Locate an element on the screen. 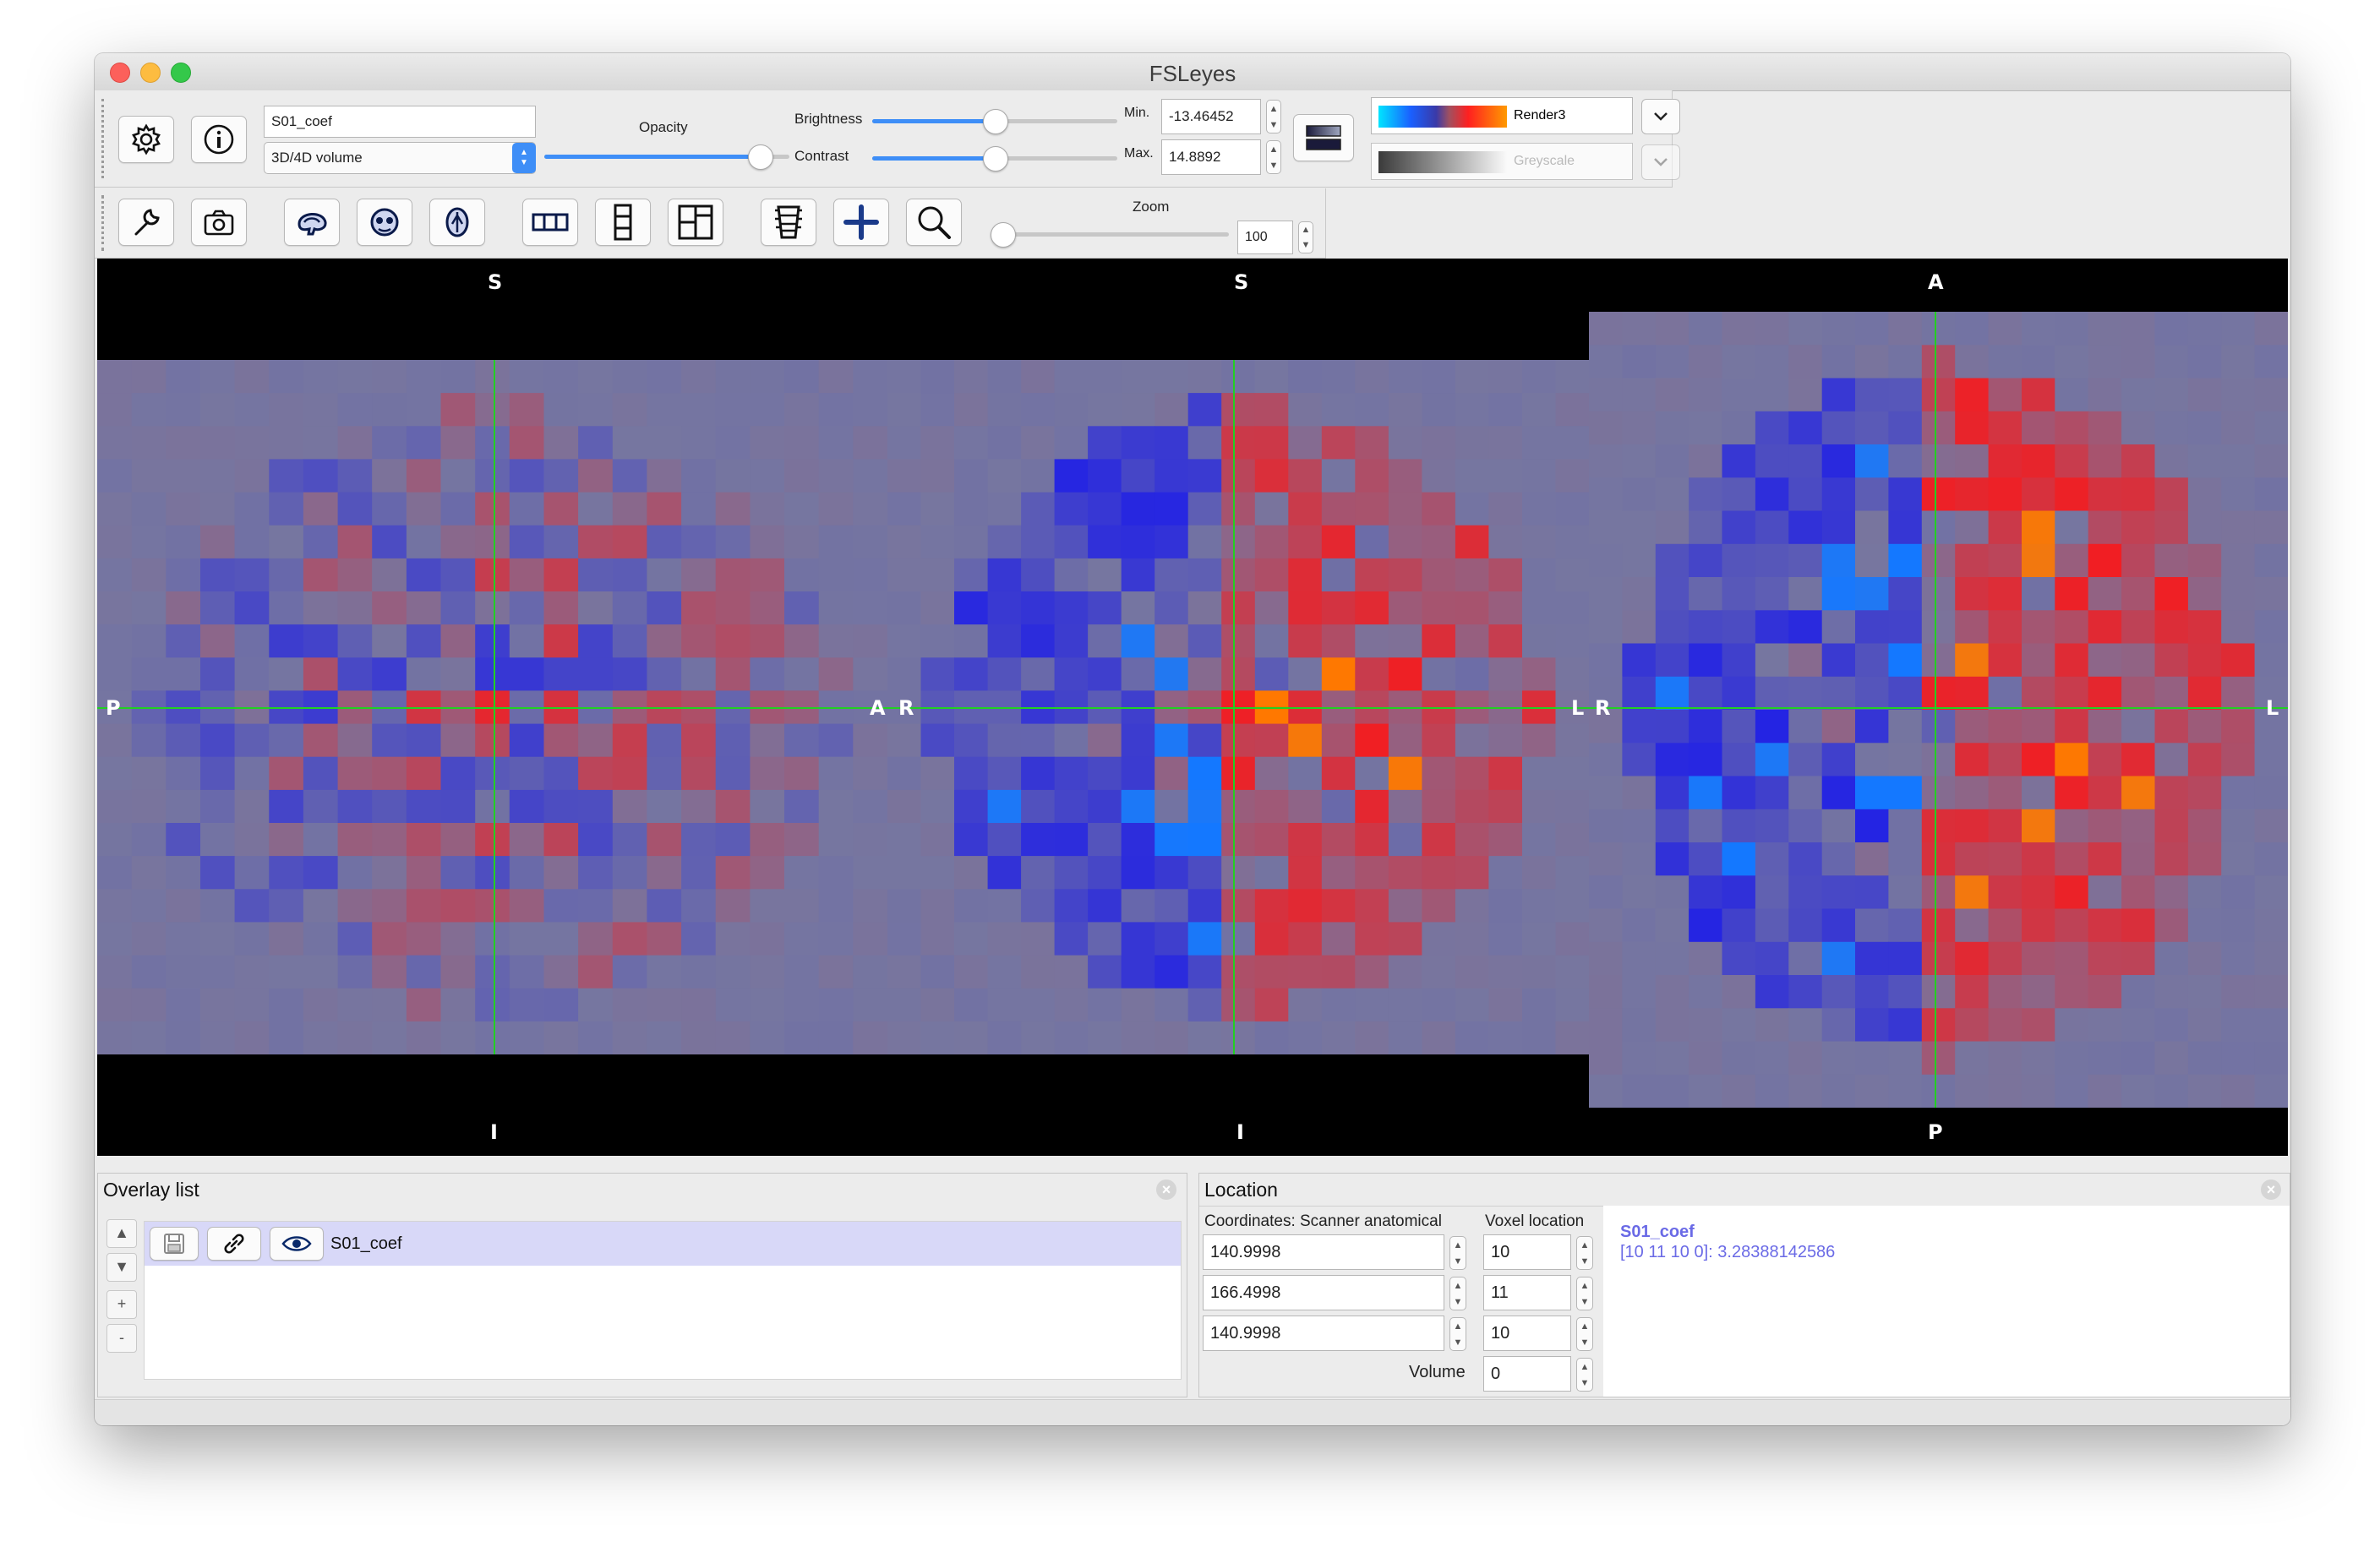 Image resolution: width=2380 pixels, height=1558 pixels. overlay-type-dropdown-arrow: ▲ ▼ is located at coordinates (524, 158).